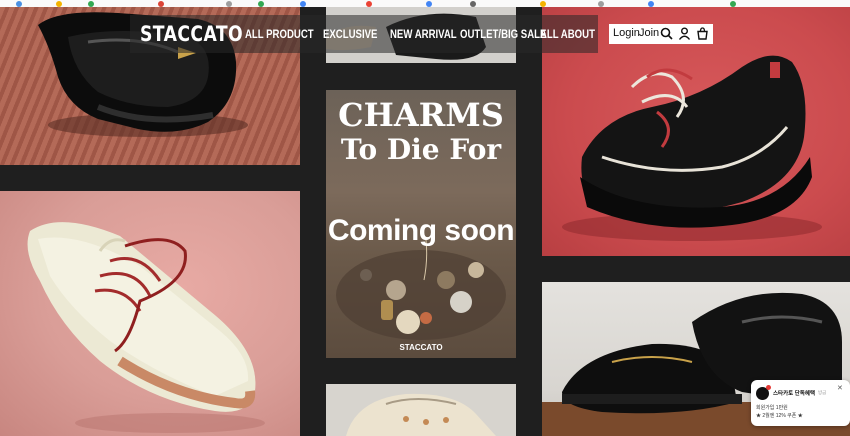  I want to click on unread-badge, so click(768, 387).